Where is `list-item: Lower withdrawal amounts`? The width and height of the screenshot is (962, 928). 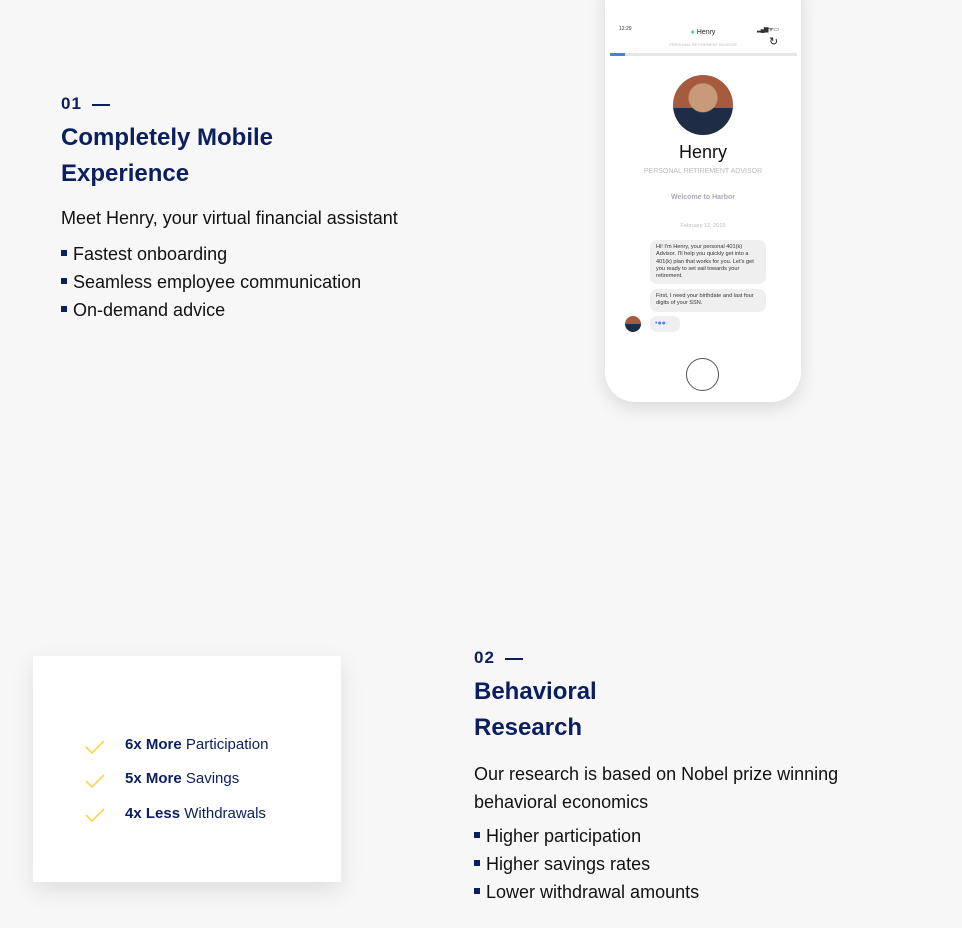
list-item: Lower withdrawal amounts is located at coordinates (586, 892).